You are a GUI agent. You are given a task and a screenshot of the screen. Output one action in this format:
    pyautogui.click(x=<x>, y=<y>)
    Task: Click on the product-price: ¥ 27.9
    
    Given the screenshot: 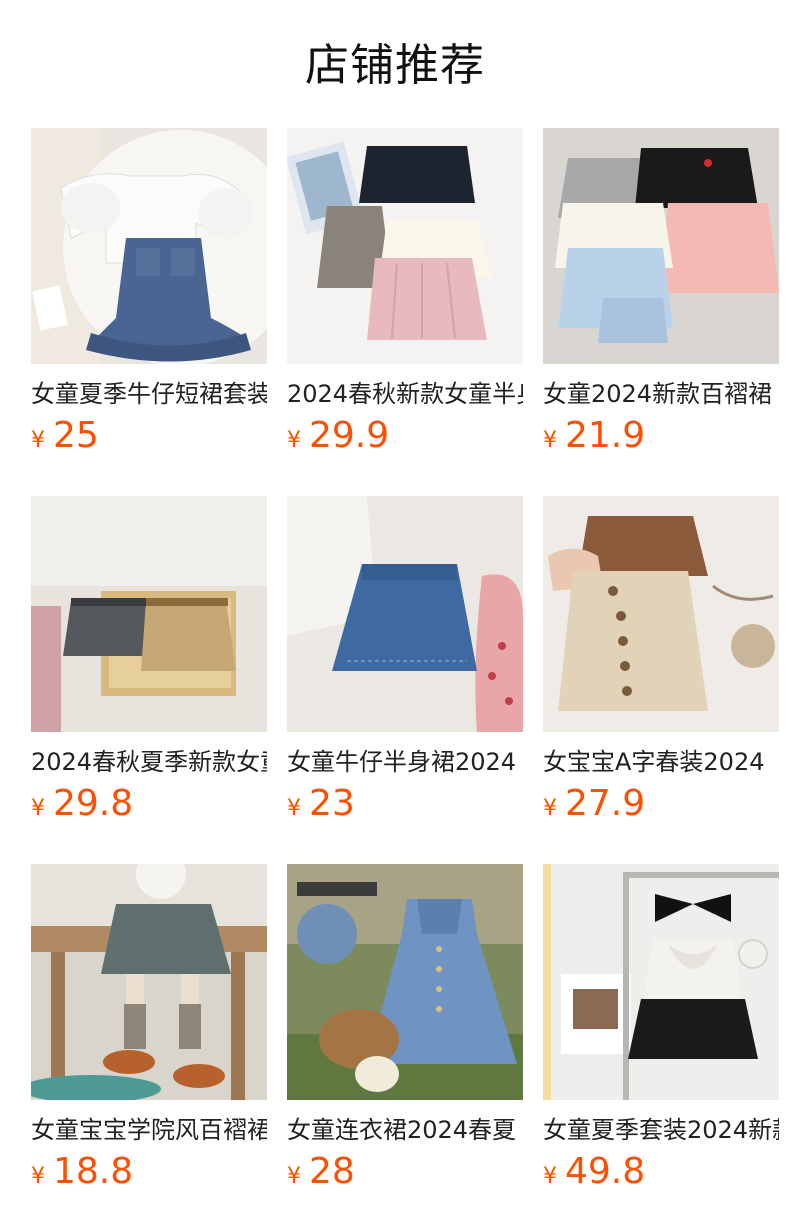 What is the action you would take?
    pyautogui.click(x=661, y=805)
    